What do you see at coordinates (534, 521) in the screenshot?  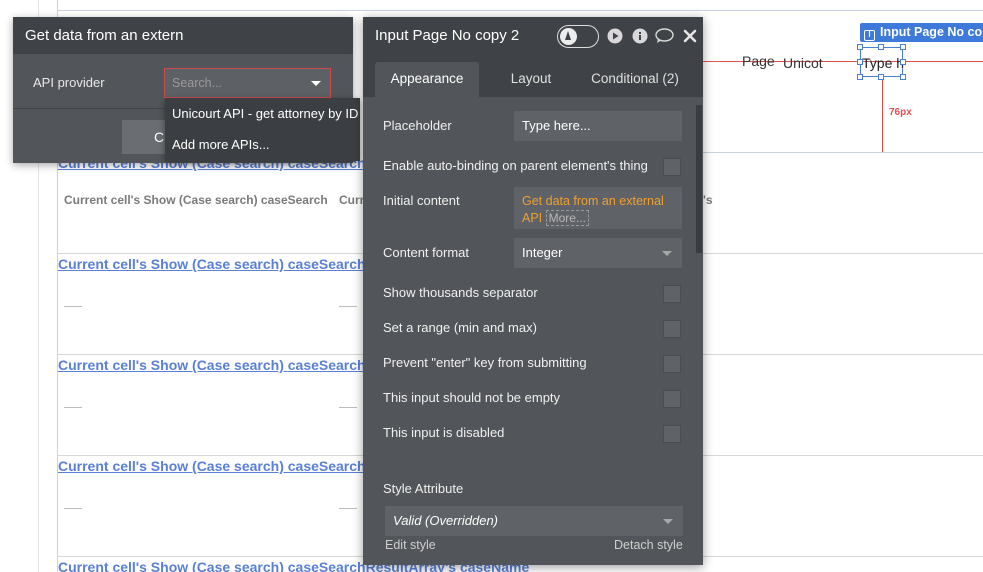 I see `style-select: Valid (Overridden)` at bounding box center [534, 521].